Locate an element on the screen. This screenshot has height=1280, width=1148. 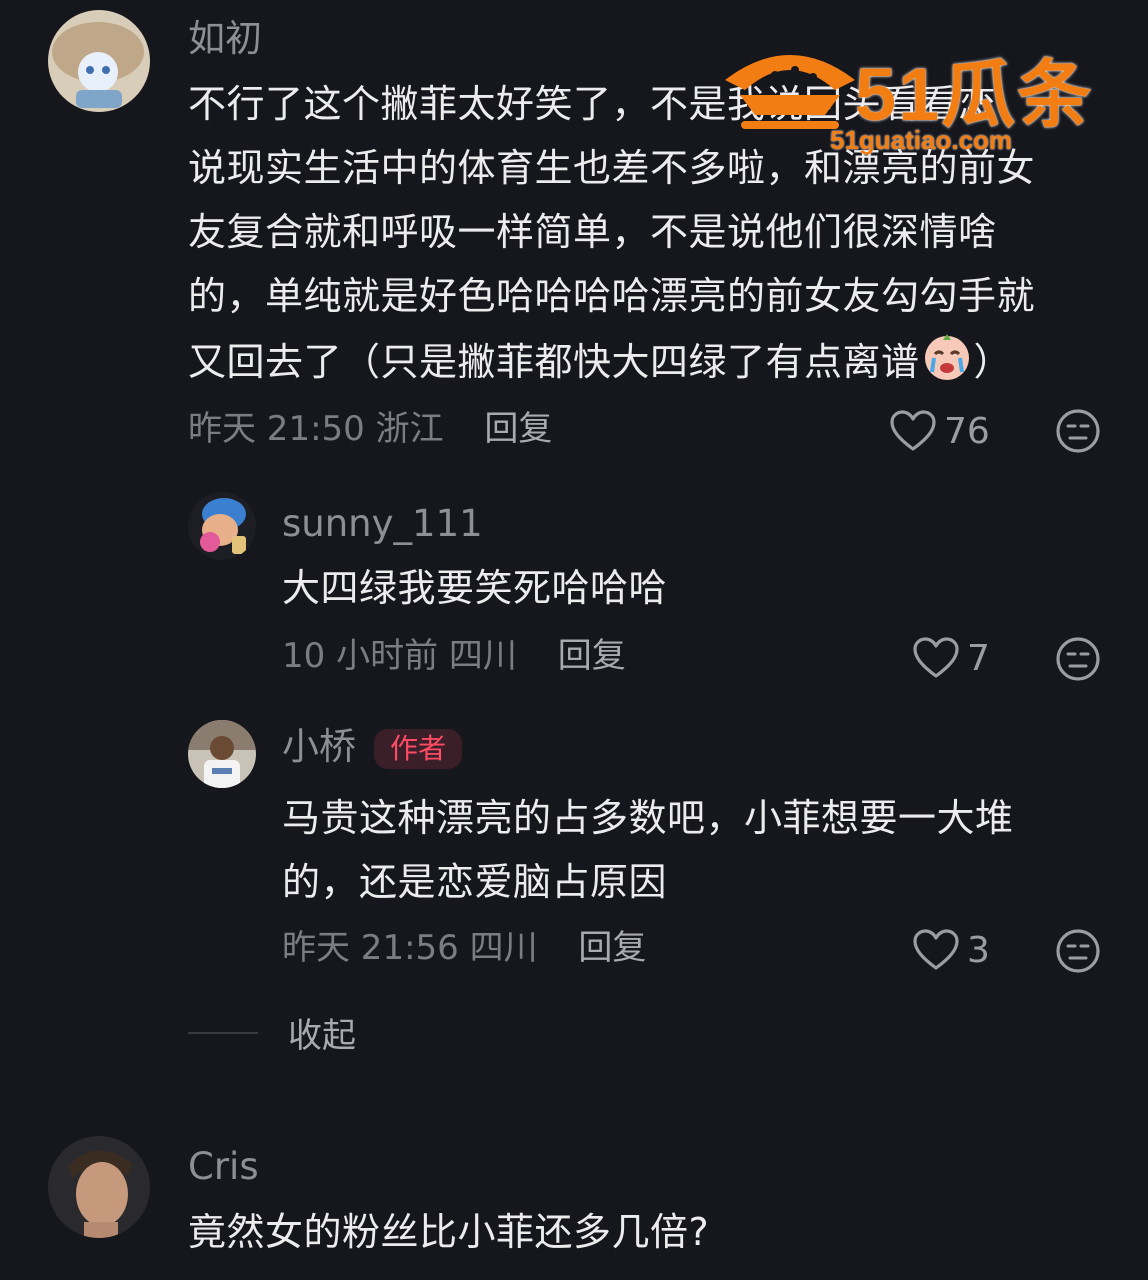
username: sunny_111 is located at coordinates (382, 523).